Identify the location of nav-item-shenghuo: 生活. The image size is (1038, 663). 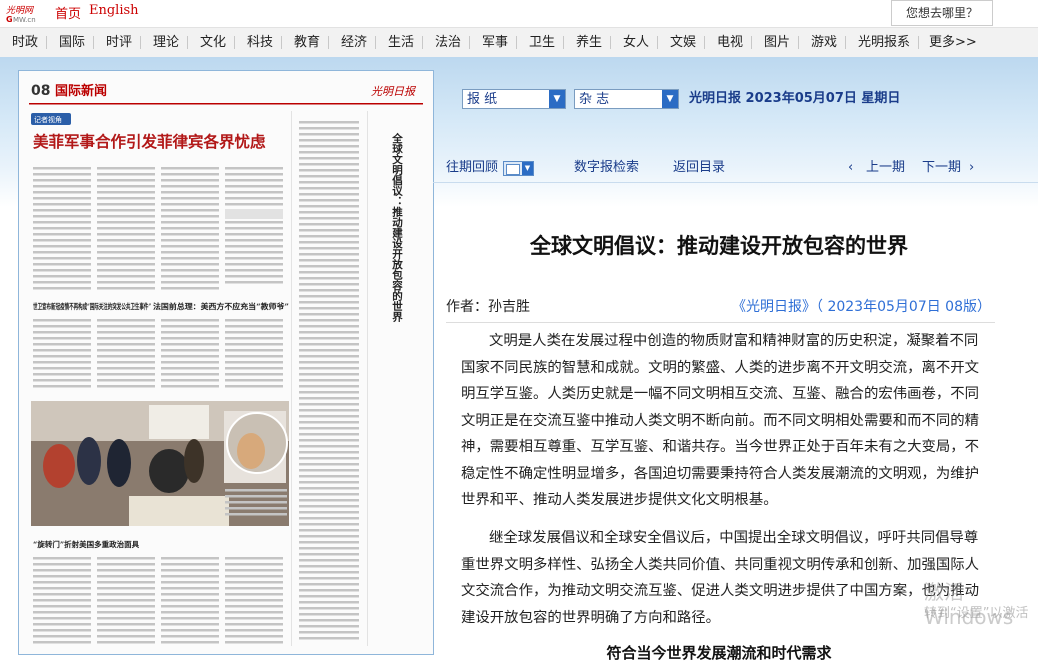
(401, 42).